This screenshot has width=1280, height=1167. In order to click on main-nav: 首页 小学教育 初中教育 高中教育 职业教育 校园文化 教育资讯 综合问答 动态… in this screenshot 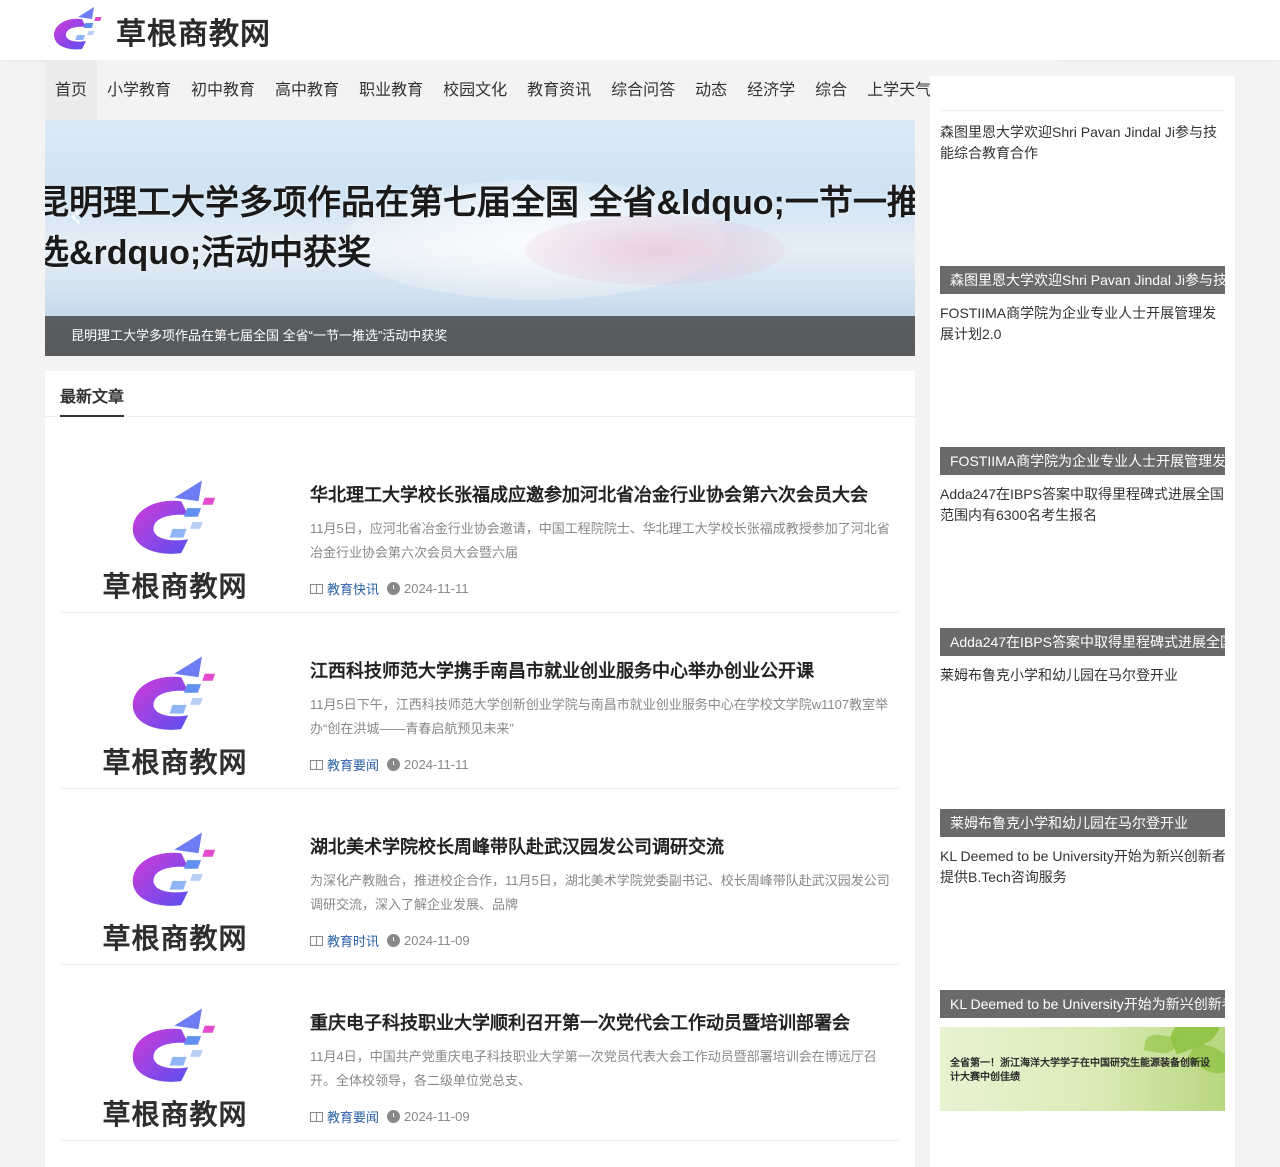, I will do `click(551, 90)`.